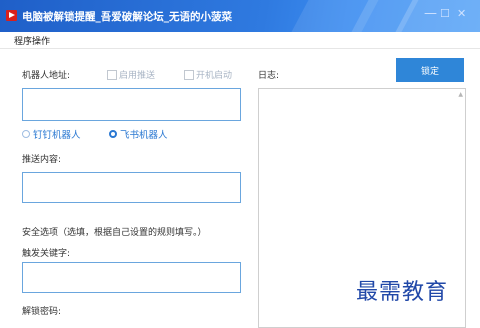  I want to click on radio-circle, so click(26, 134).